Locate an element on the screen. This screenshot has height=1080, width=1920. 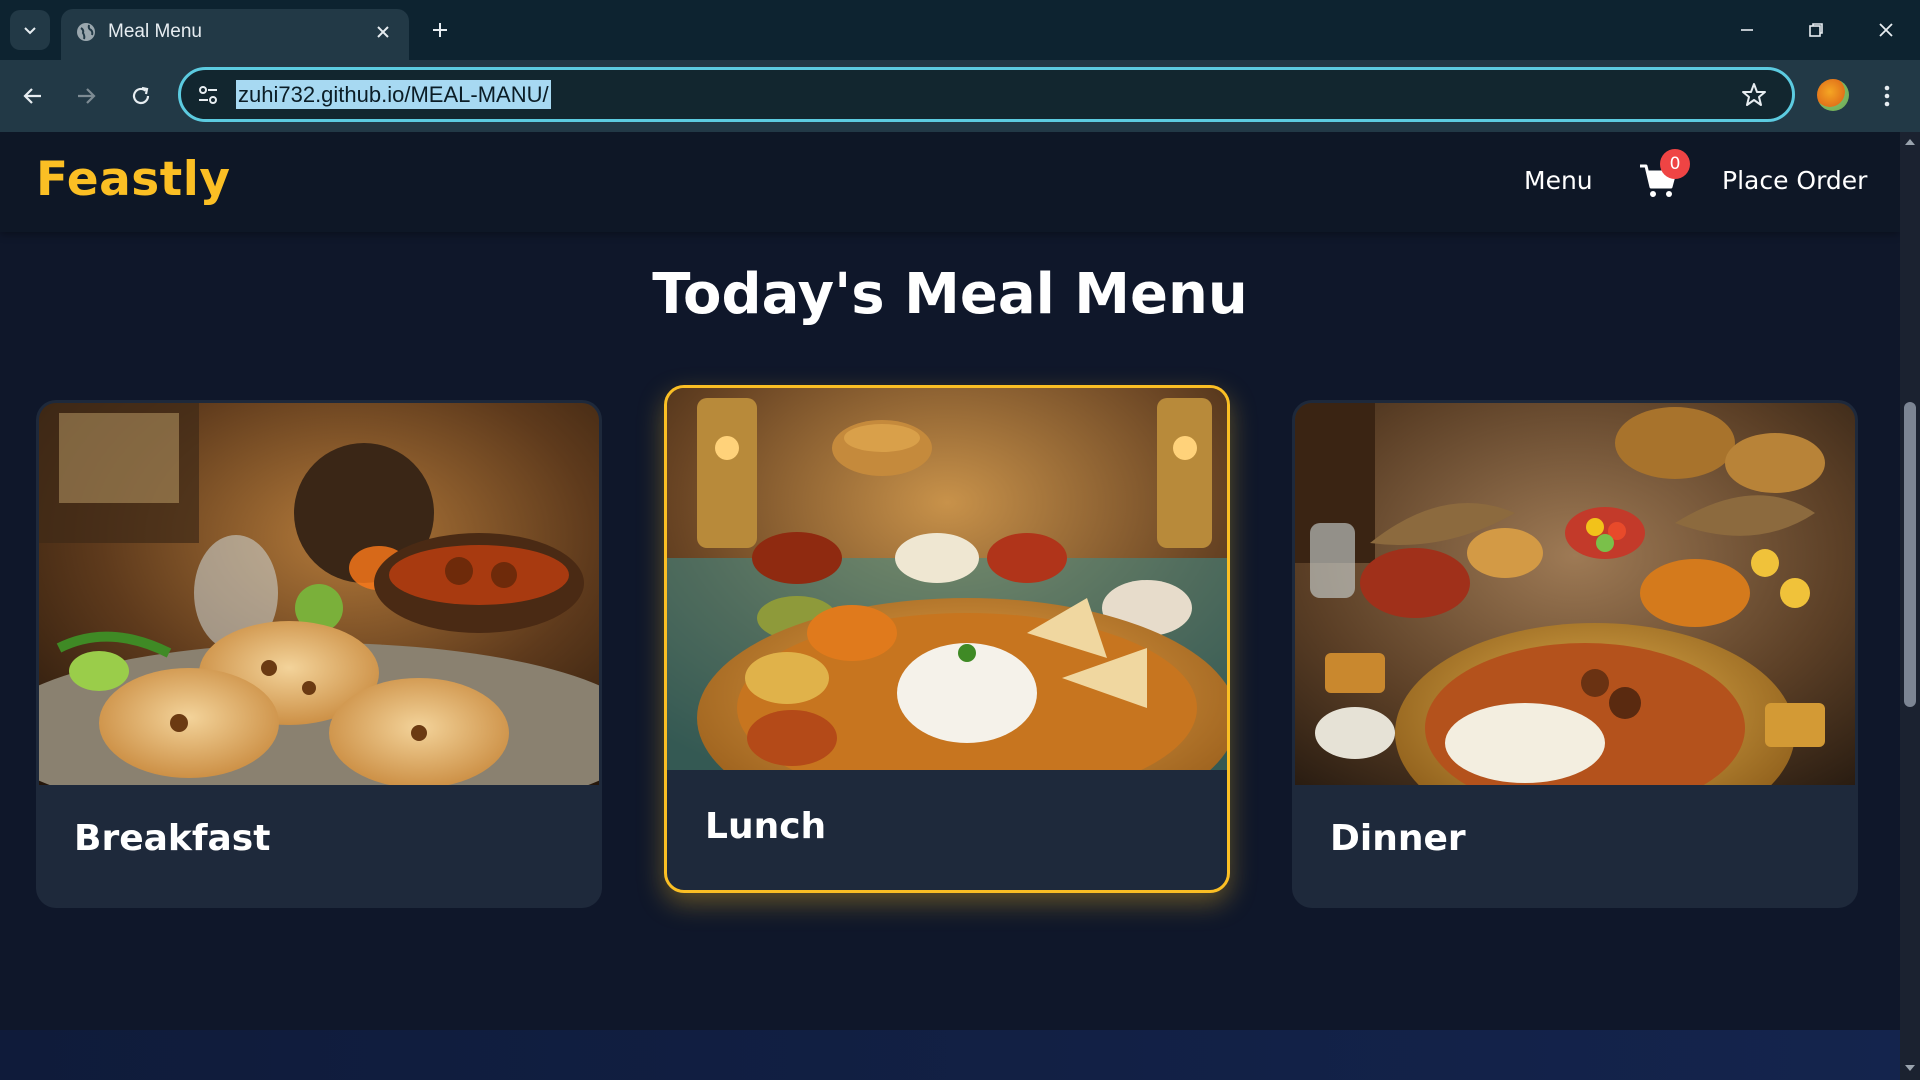
reload-icon is located at coordinates (141, 95).